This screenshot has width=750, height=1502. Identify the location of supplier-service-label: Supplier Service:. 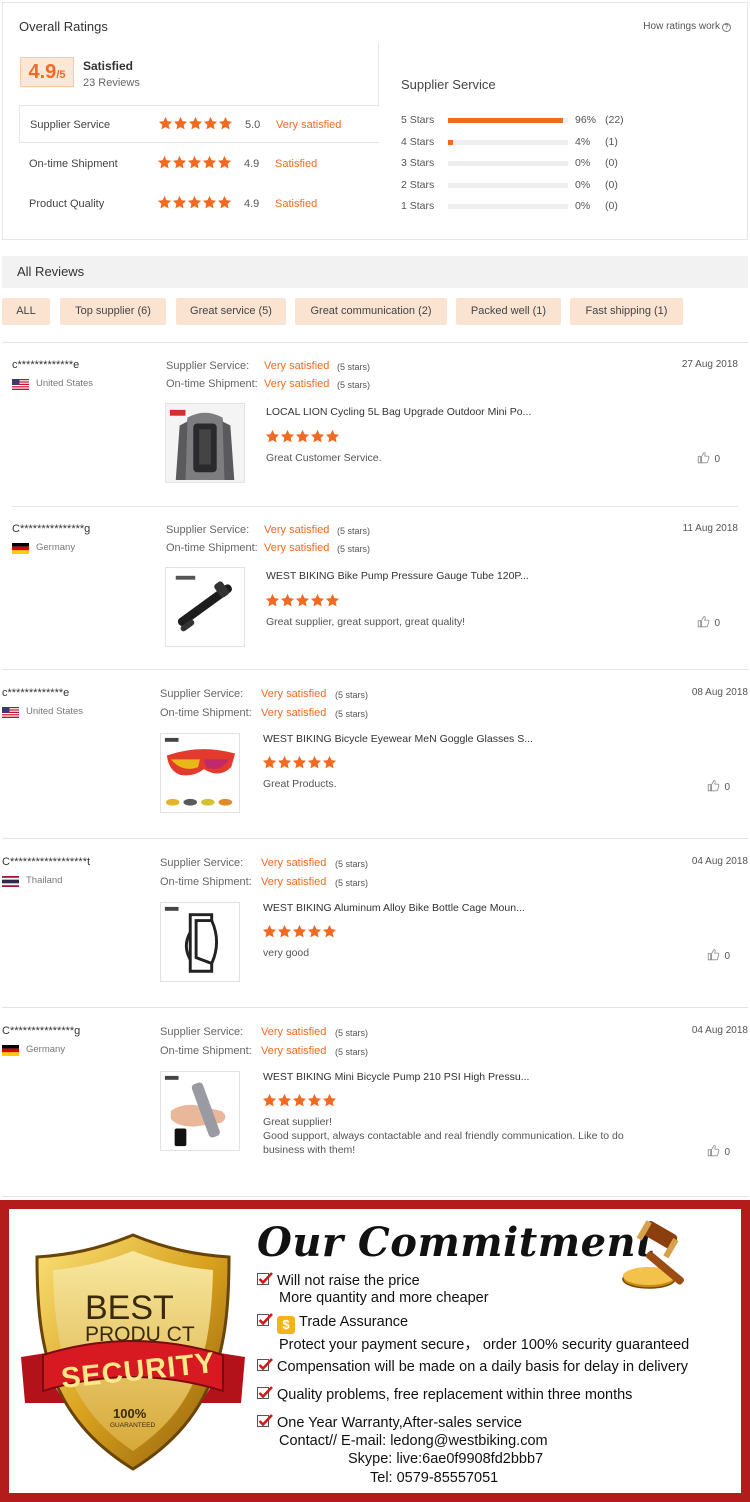
(202, 694).